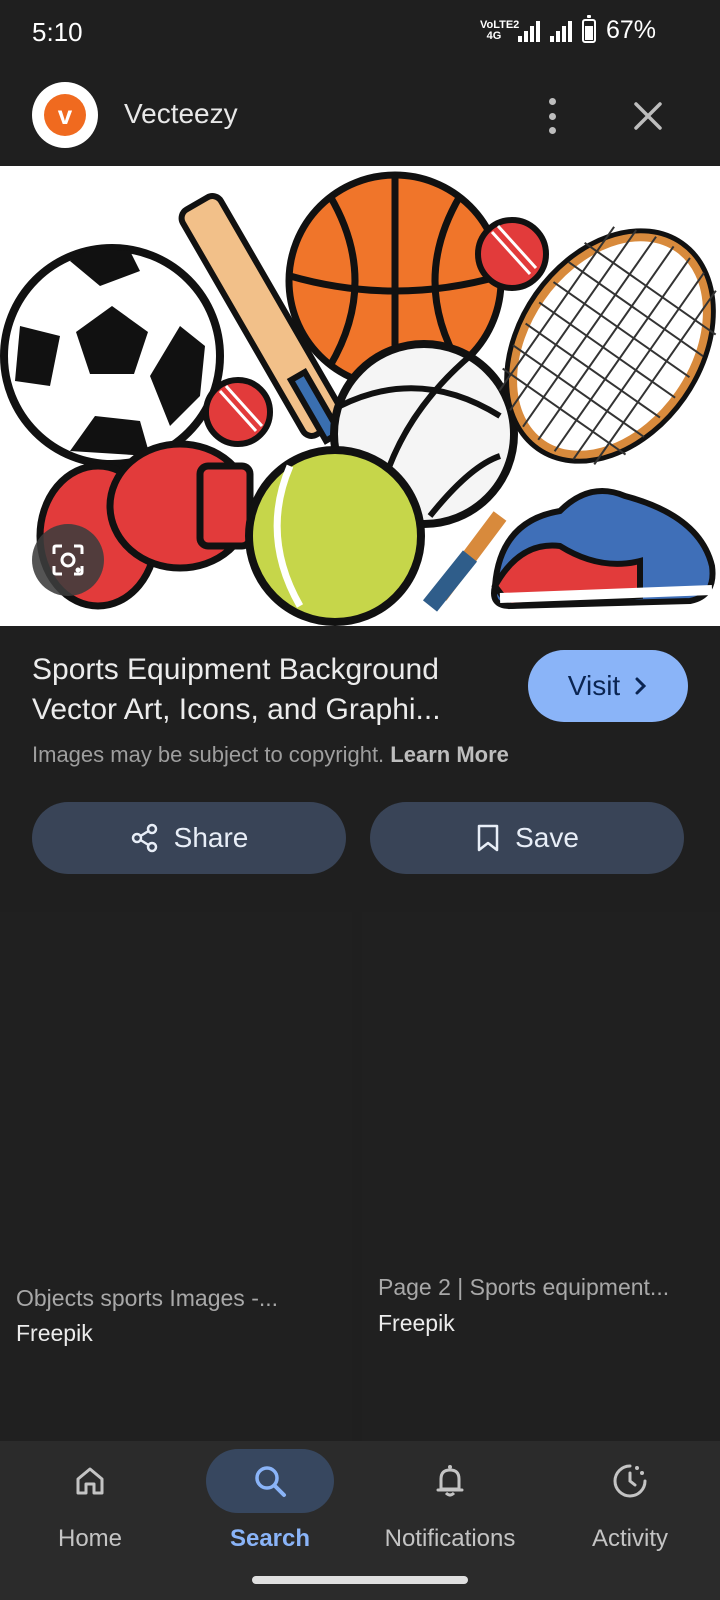  I want to click on bell-icon, so click(450, 1481).